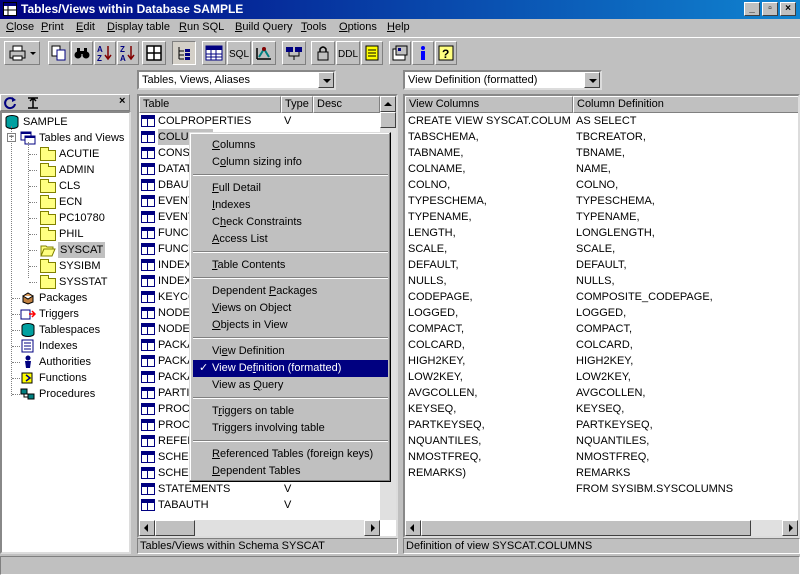  I want to click on column-header-column-definition: Column Definition, so click(685, 104).